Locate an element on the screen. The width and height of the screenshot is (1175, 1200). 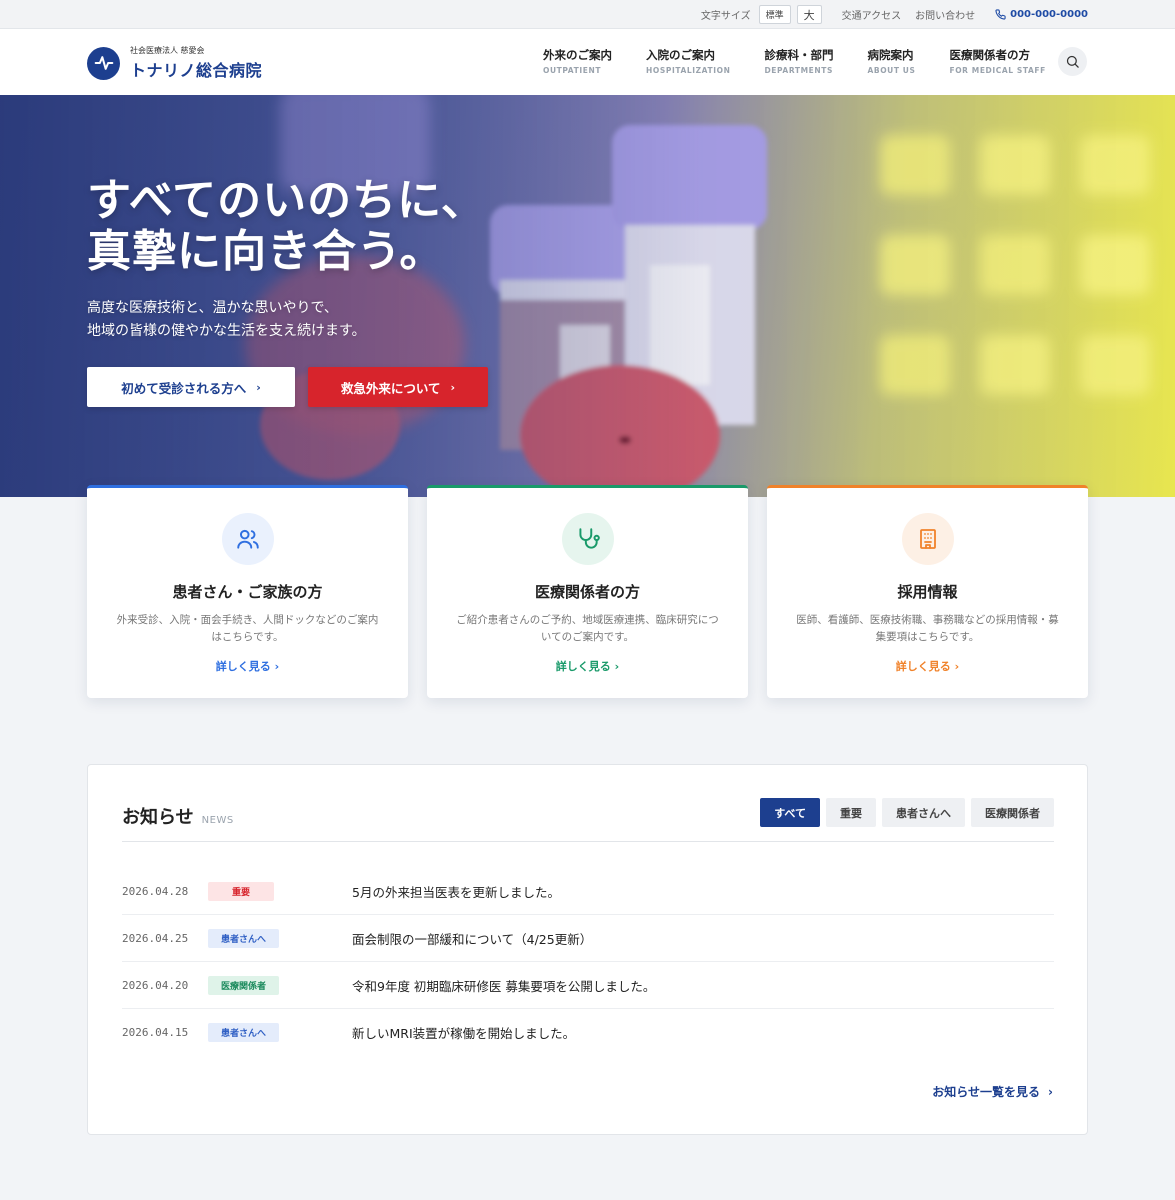
news-more-label: お知らせ一覧を見る is located at coordinates (986, 1092).